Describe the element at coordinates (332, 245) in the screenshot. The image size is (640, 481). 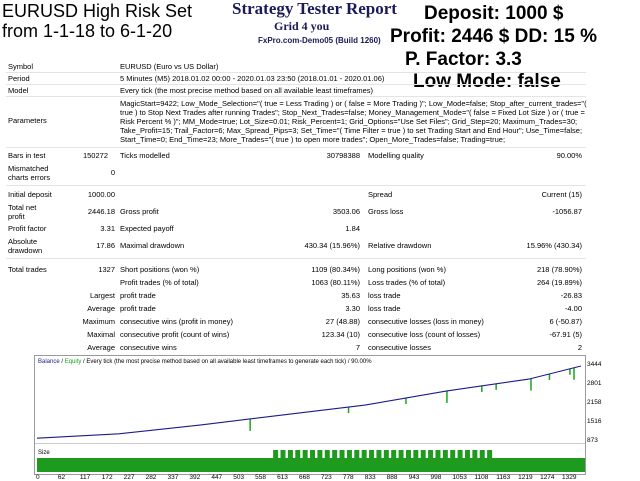
I see `max-drawdown-value: 430.34 (15.96%)` at that location.